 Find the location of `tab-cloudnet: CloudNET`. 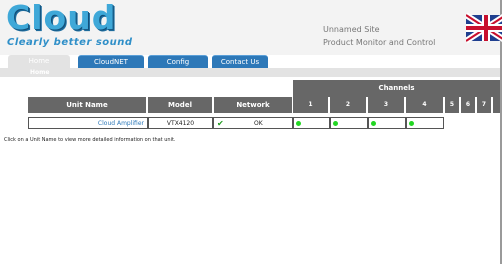

tab-cloudnet: CloudNET is located at coordinates (111, 61).